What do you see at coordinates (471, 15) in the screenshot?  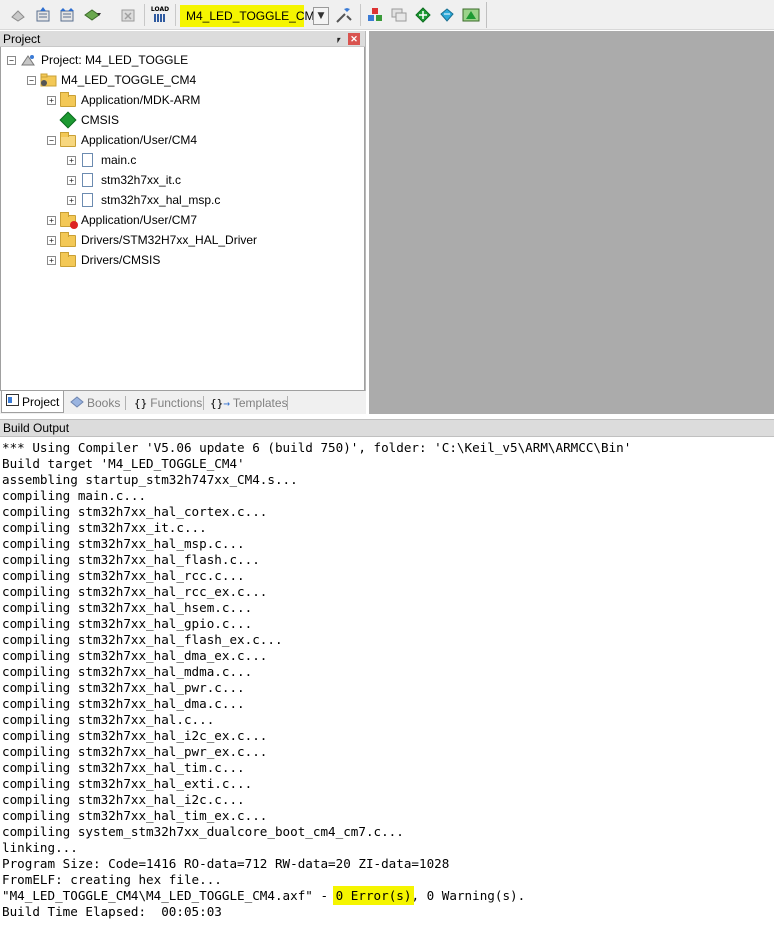 I see `pack-update-icon` at bounding box center [471, 15].